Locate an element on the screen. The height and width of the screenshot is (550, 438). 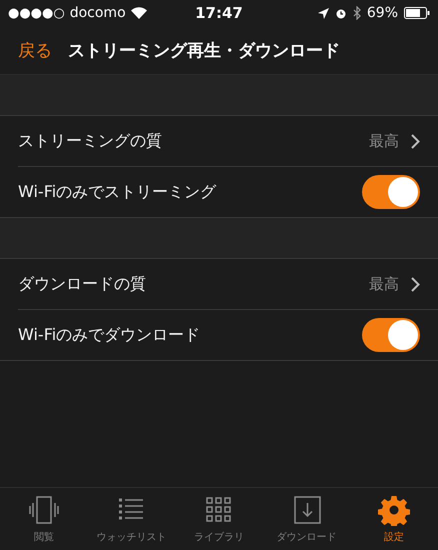
carrier-name: docomo is located at coordinates (98, 13).